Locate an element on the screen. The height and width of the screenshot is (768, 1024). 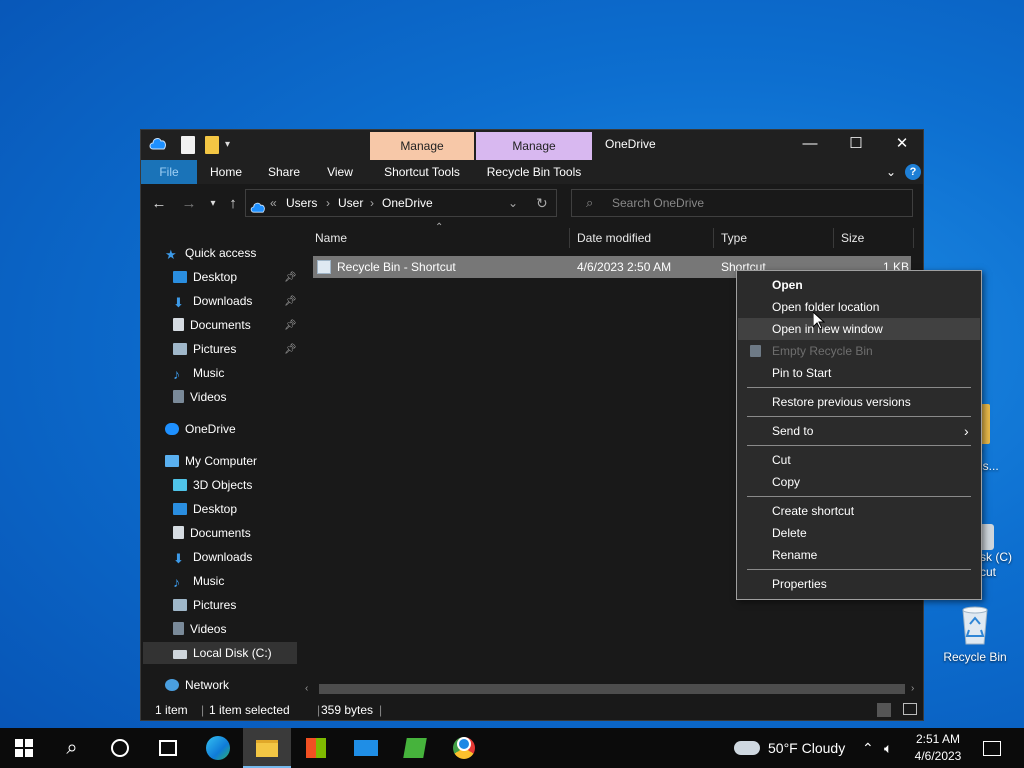
sidebar-item-pc-pictures: Pictures is located at coordinates (204, 605).